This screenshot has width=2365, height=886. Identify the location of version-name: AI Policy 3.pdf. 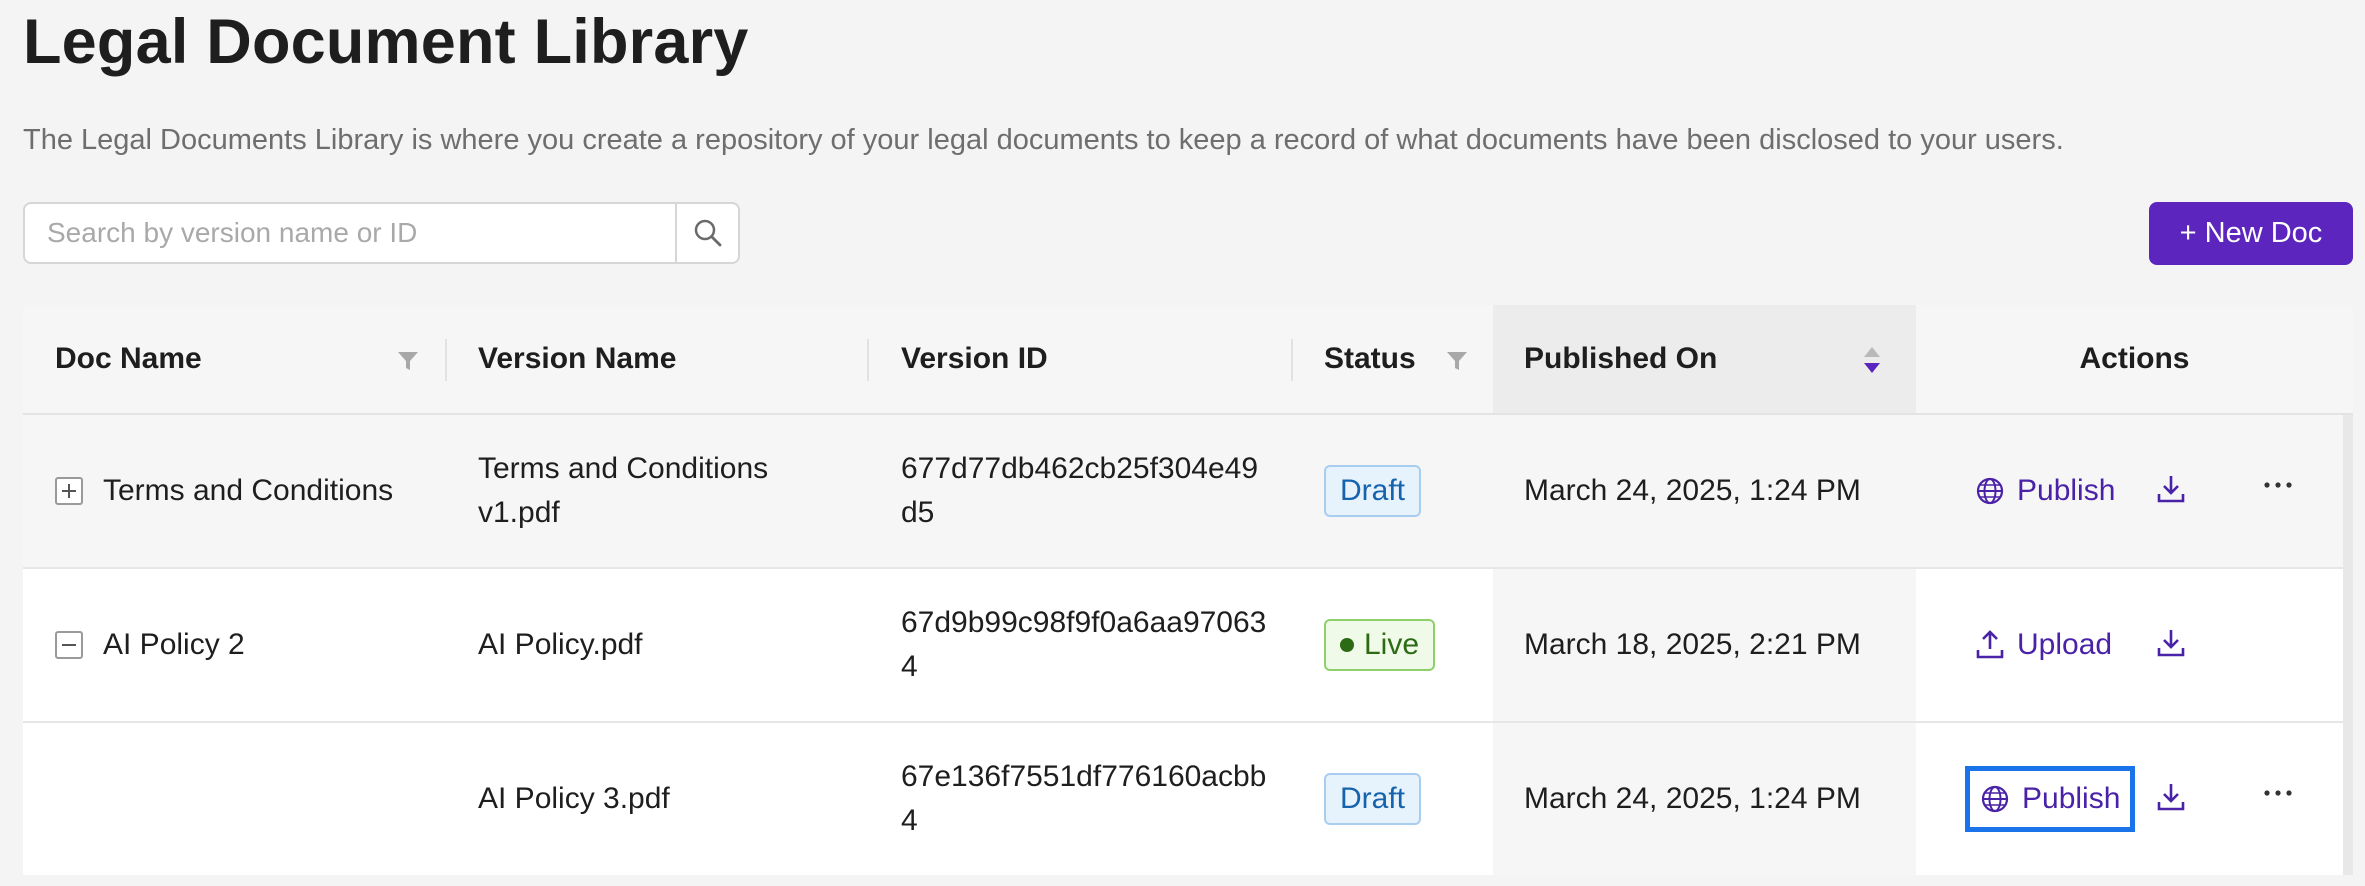
(574, 798).